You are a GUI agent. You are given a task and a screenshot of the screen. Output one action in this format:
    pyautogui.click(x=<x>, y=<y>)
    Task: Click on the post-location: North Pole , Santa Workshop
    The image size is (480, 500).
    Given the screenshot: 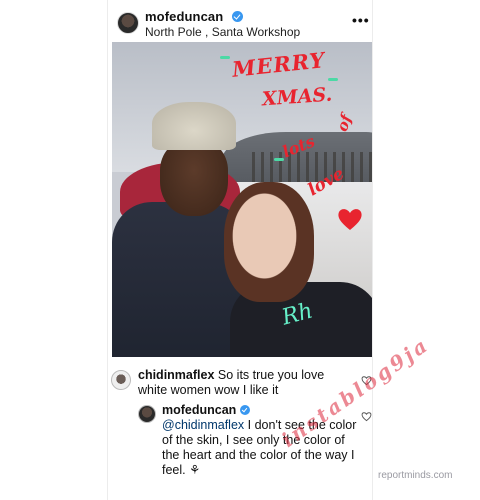 What is the action you would take?
    pyautogui.click(x=222, y=32)
    